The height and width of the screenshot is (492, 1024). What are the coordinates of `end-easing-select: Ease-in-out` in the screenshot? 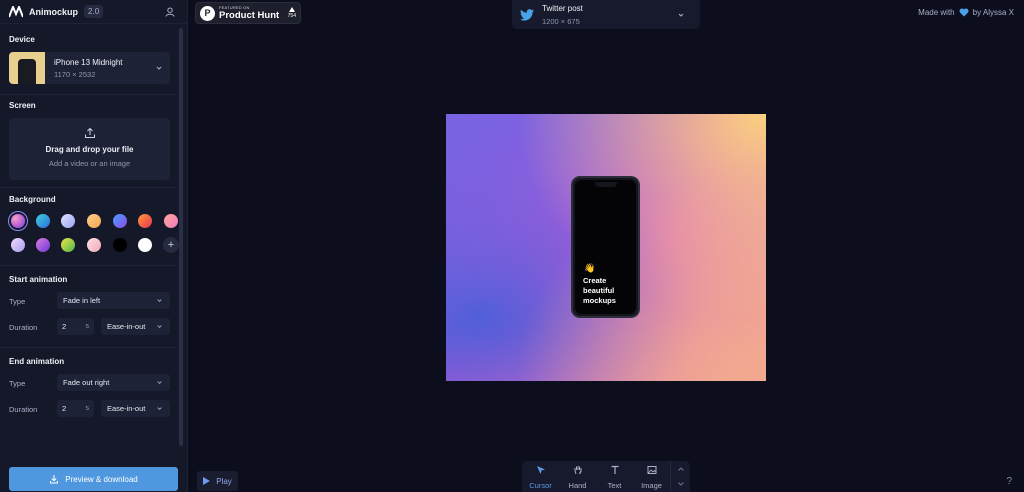 It's located at (135, 408).